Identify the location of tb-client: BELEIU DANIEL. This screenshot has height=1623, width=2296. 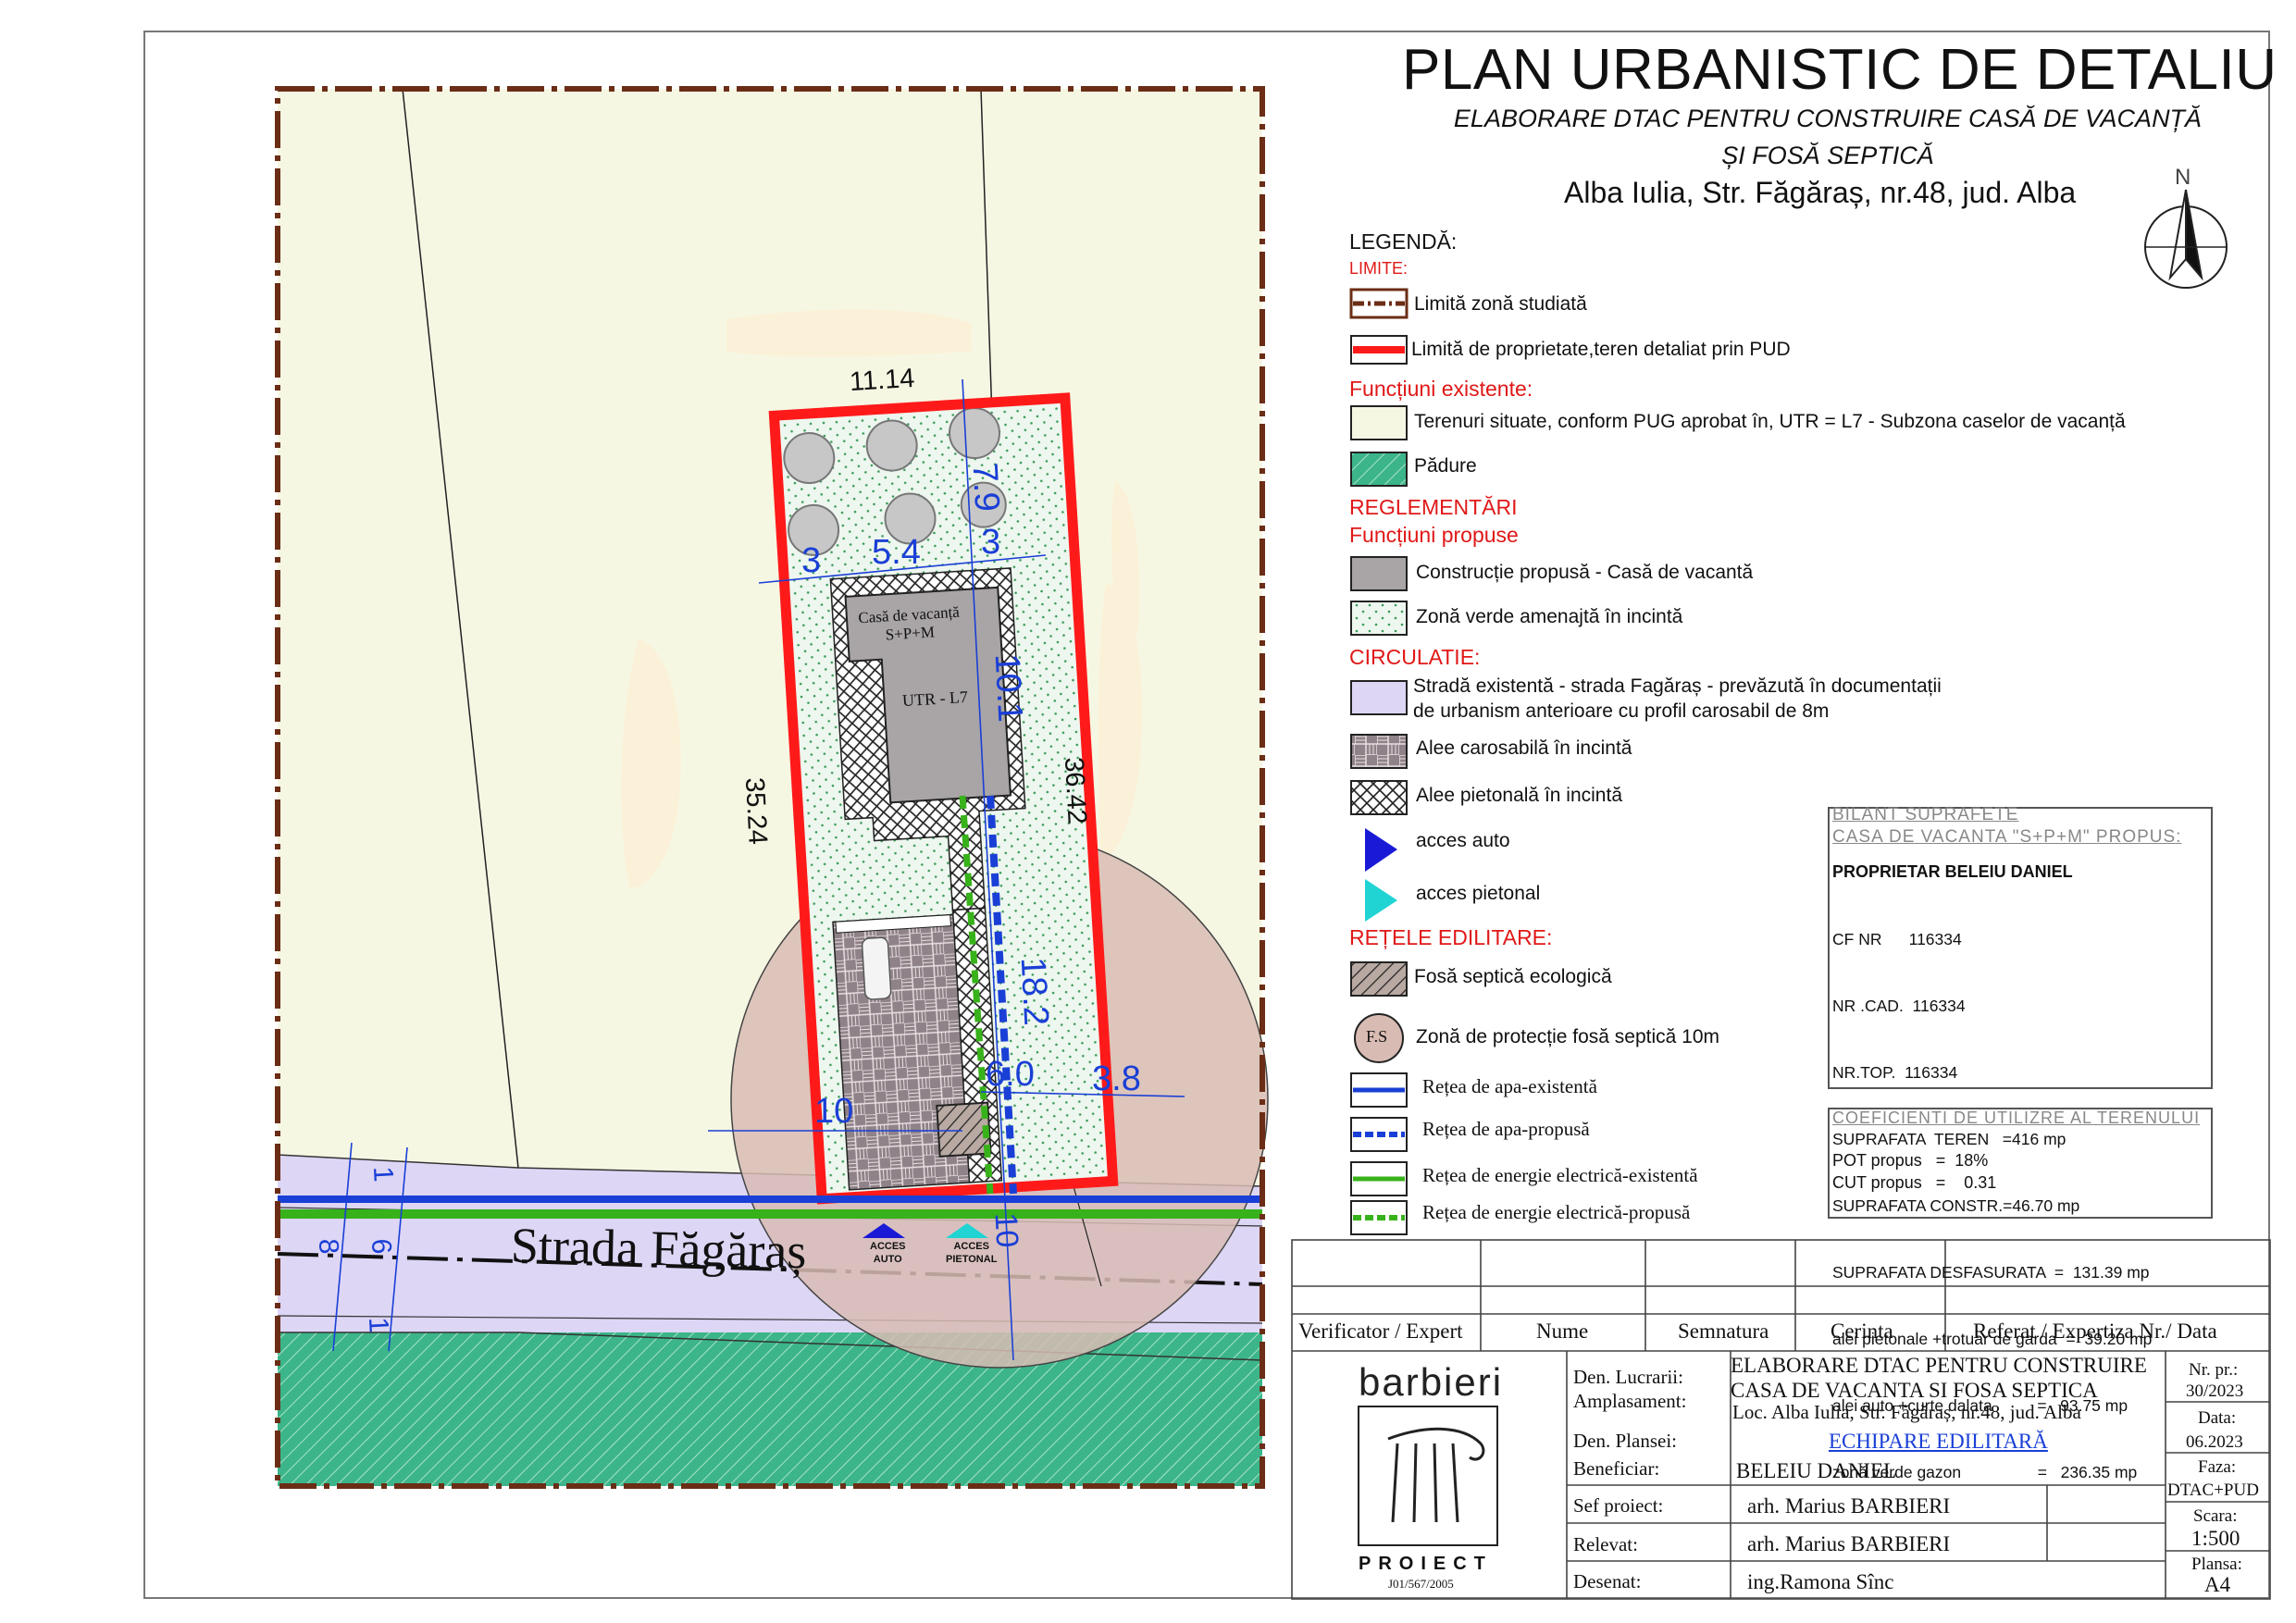
(1817, 1470).